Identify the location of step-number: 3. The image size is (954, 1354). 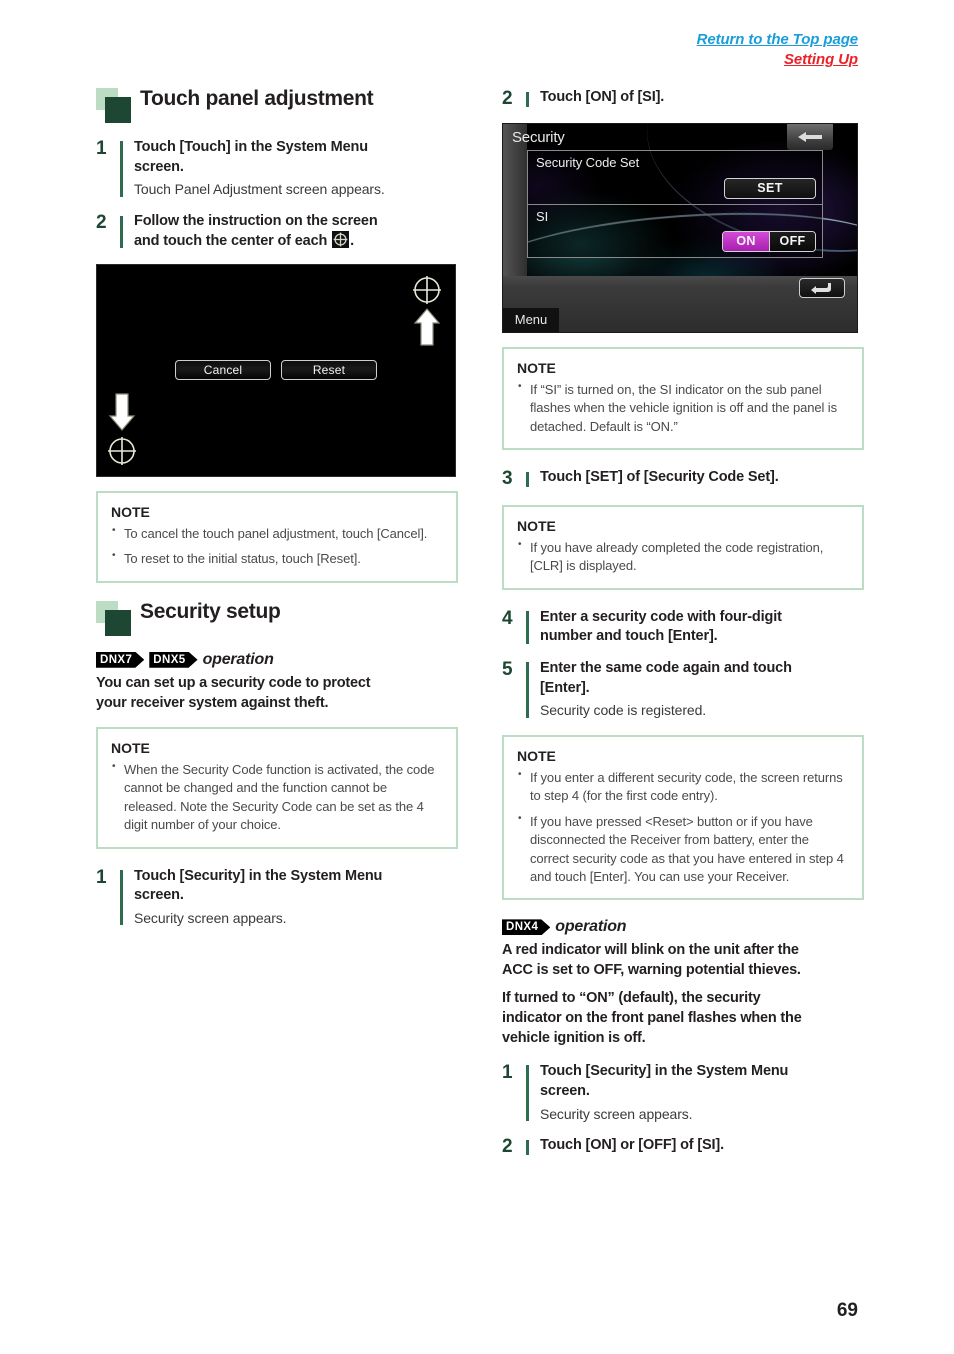
(507, 479).